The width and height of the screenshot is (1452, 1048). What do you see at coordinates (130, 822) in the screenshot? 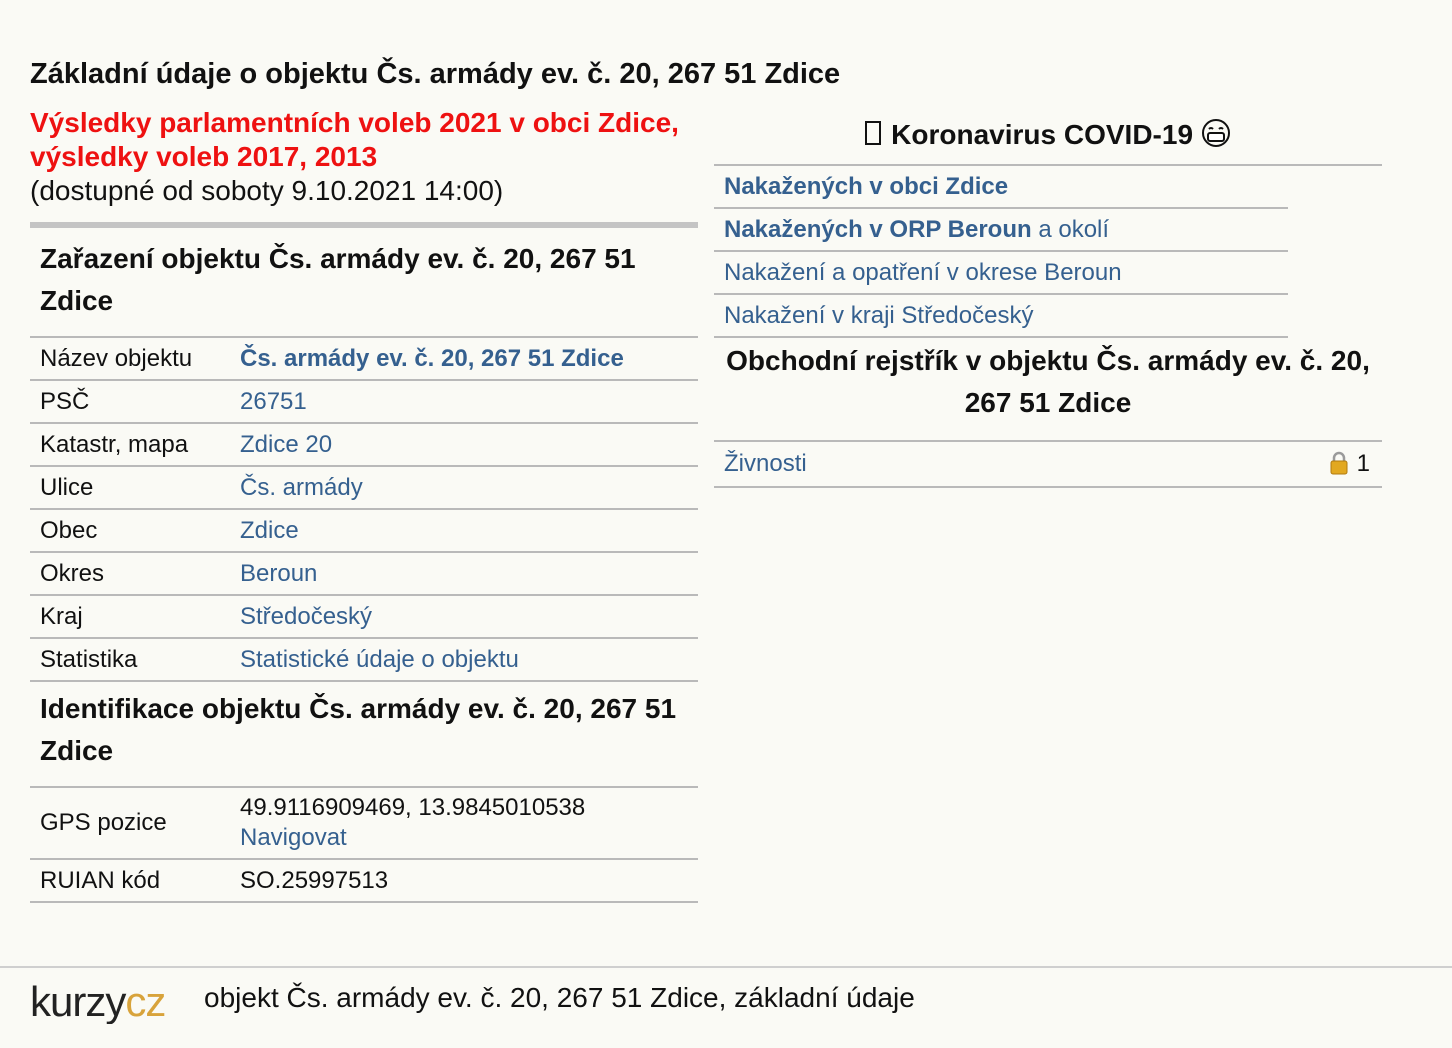
I see `gps-label: GPS pozice` at bounding box center [130, 822].